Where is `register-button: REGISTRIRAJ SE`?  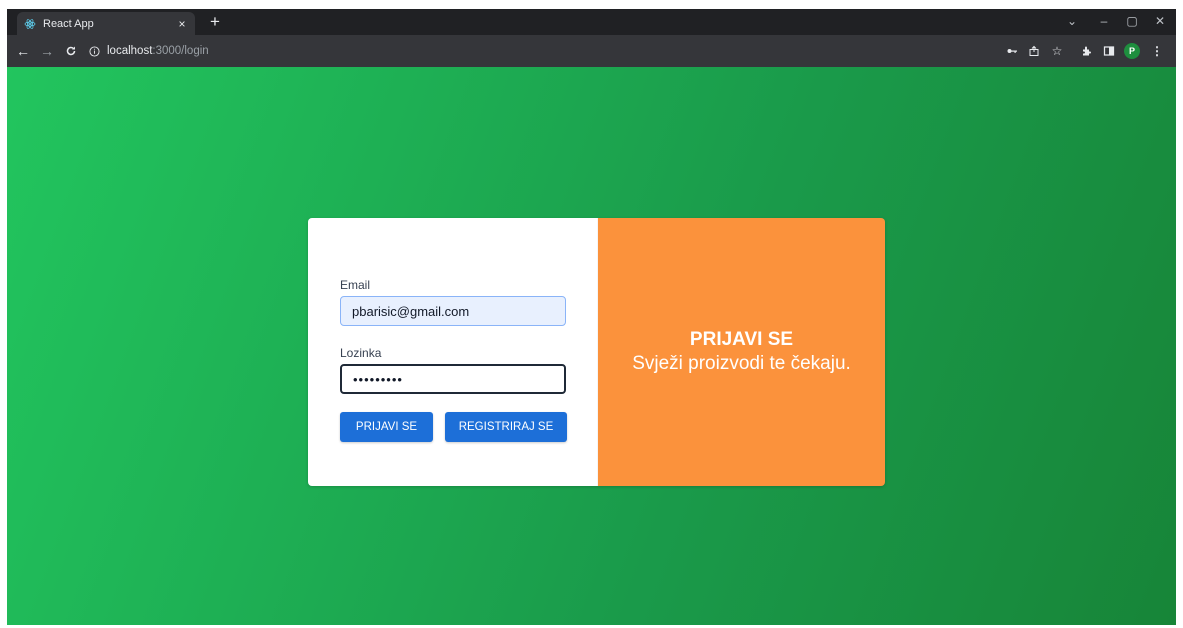
register-button: REGISTRIRAJ SE is located at coordinates (506, 427).